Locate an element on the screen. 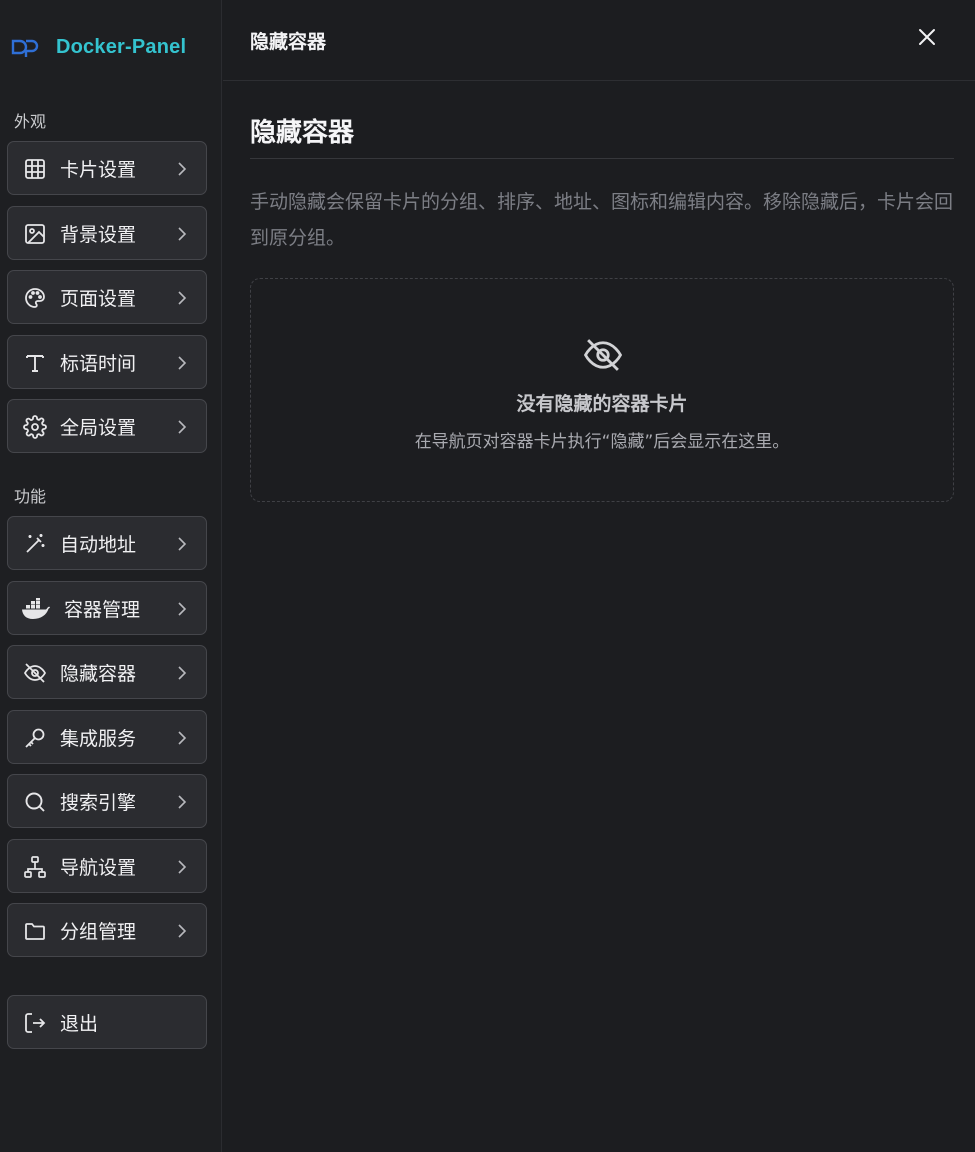 This screenshot has height=1152, width=975. folder-icon is located at coordinates (35, 931).